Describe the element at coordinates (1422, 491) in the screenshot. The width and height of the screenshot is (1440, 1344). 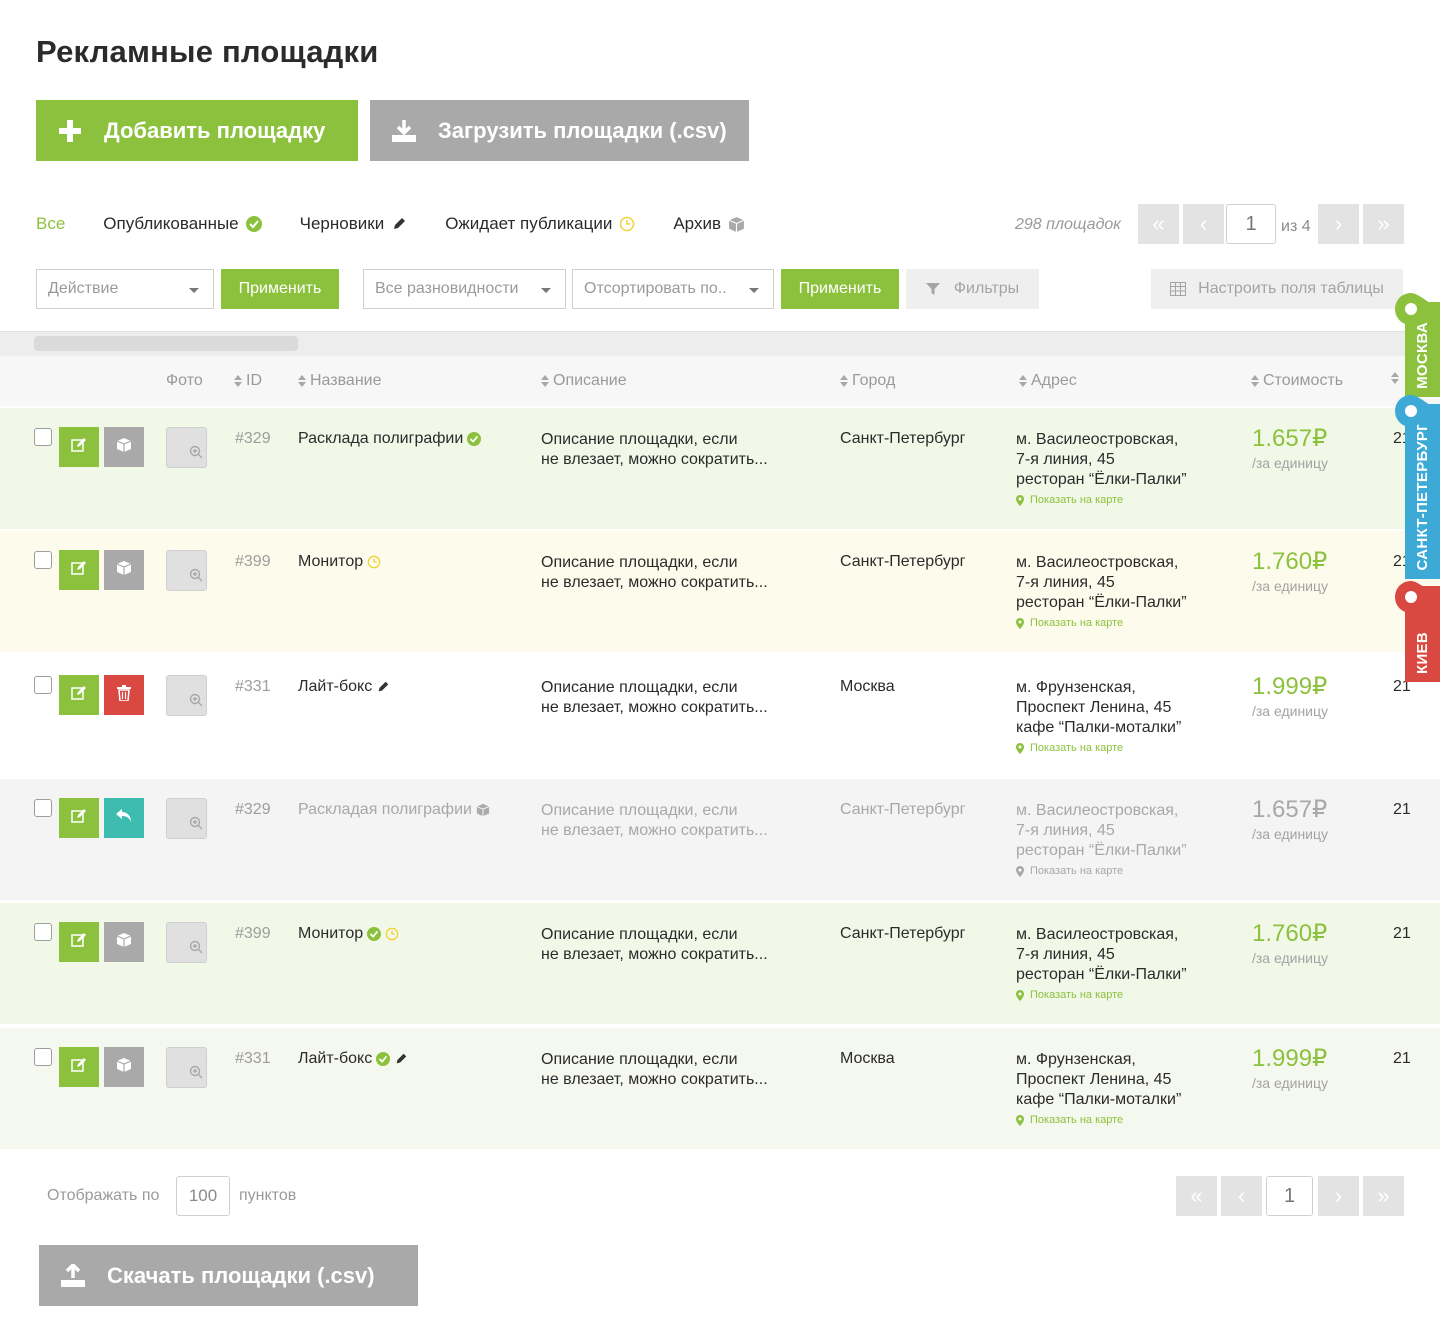
I see `city-flag-saint-petersburg: САНКТ-ПЕТЕРБУРГ` at that location.